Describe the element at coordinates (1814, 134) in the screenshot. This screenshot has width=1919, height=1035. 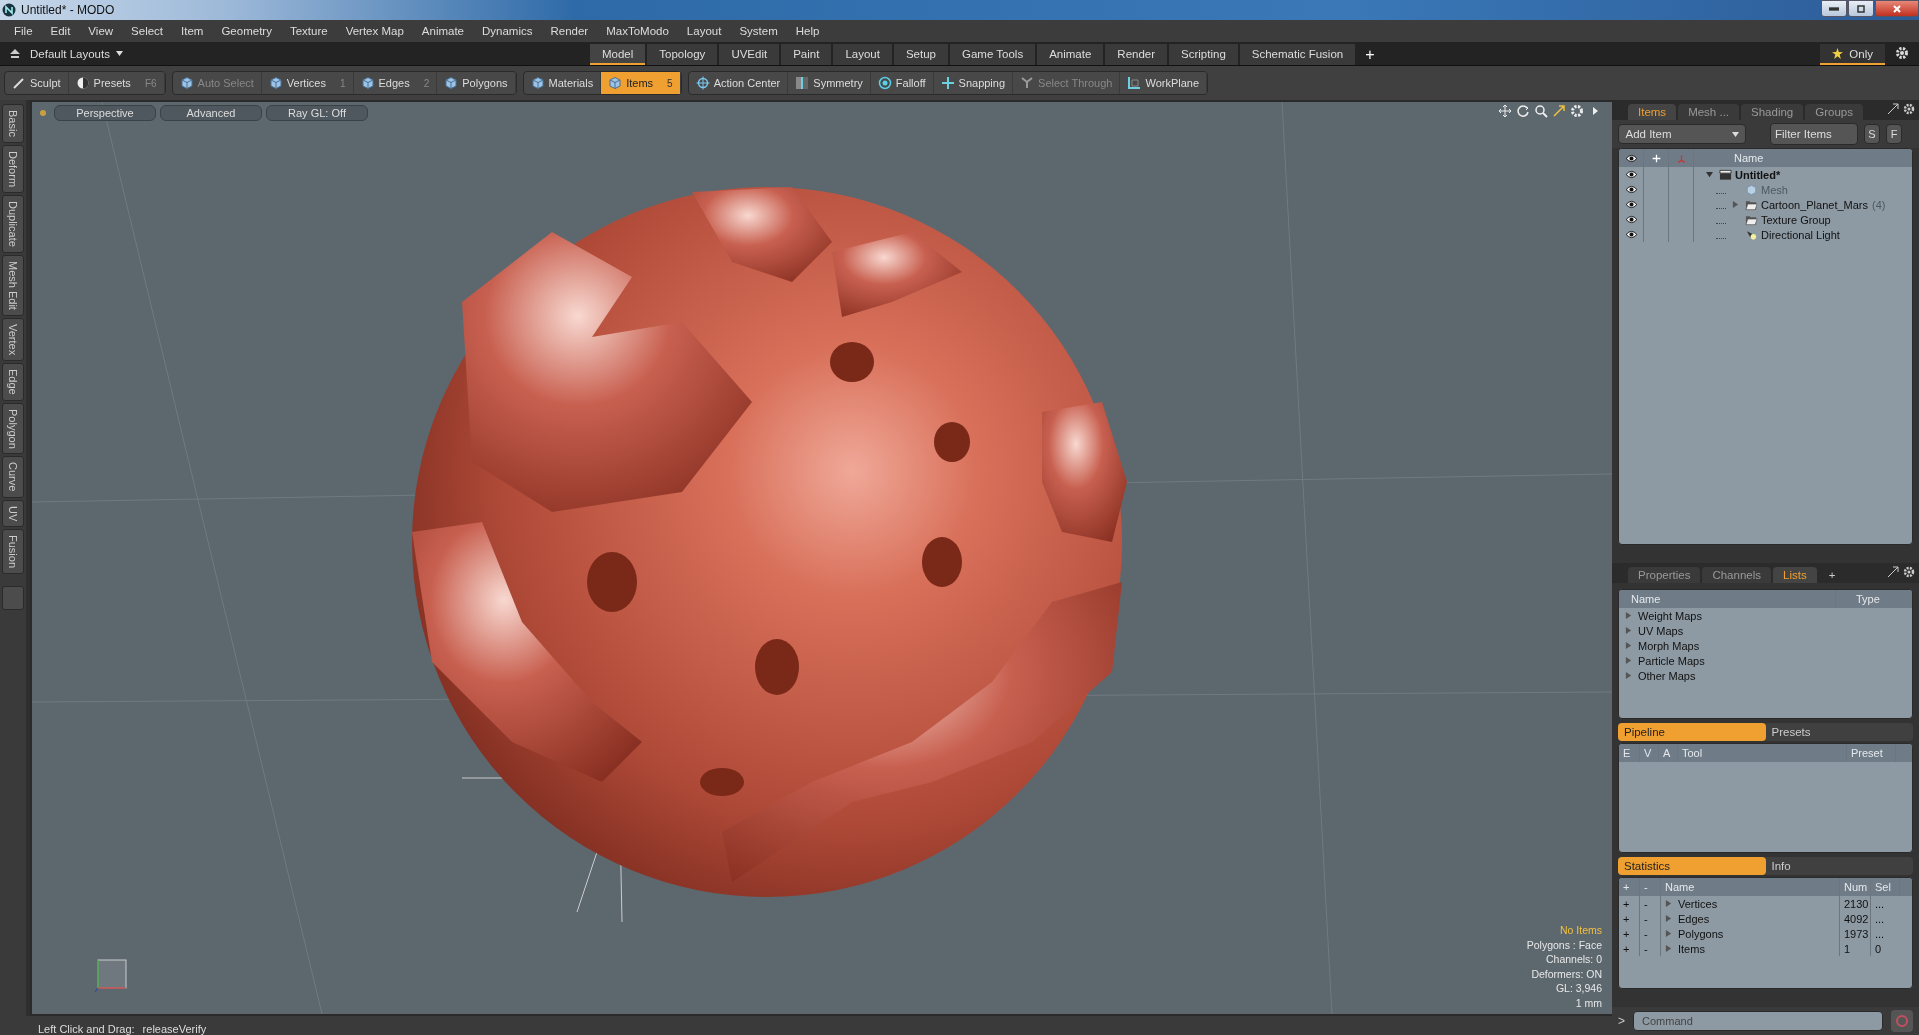
I see `filter-field: Filter Items` at that location.